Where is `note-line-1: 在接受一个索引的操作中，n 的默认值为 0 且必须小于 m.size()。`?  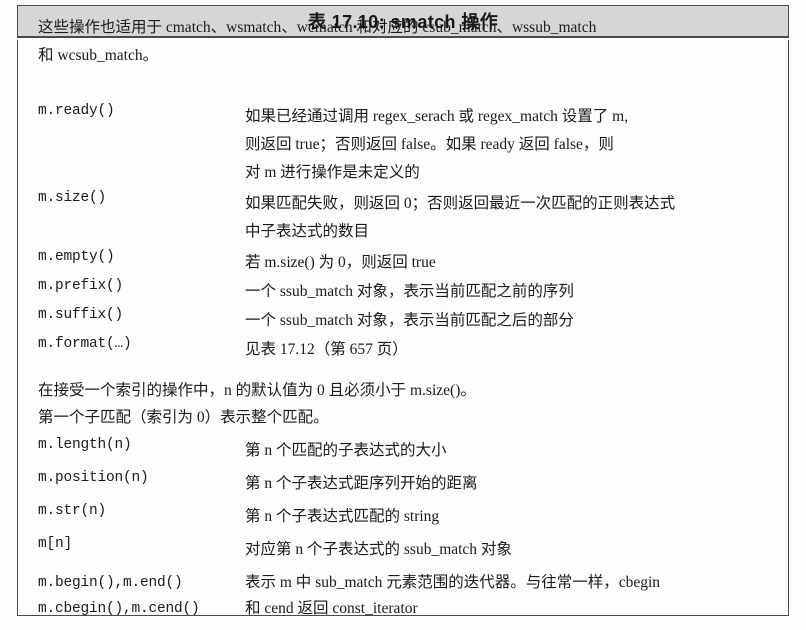
note-line-1: 在接受一个索引的操作中，n 的默认值为 0 且必须小于 m.size()。 is located at coordinates (257, 390).